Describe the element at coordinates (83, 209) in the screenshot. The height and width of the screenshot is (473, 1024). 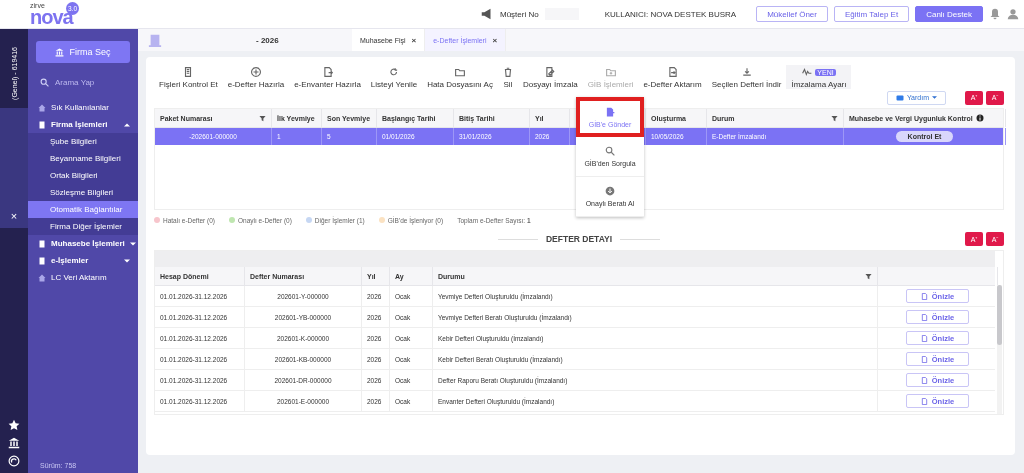
I see `sidebar-item: Otomatik Bağlantılar` at that location.